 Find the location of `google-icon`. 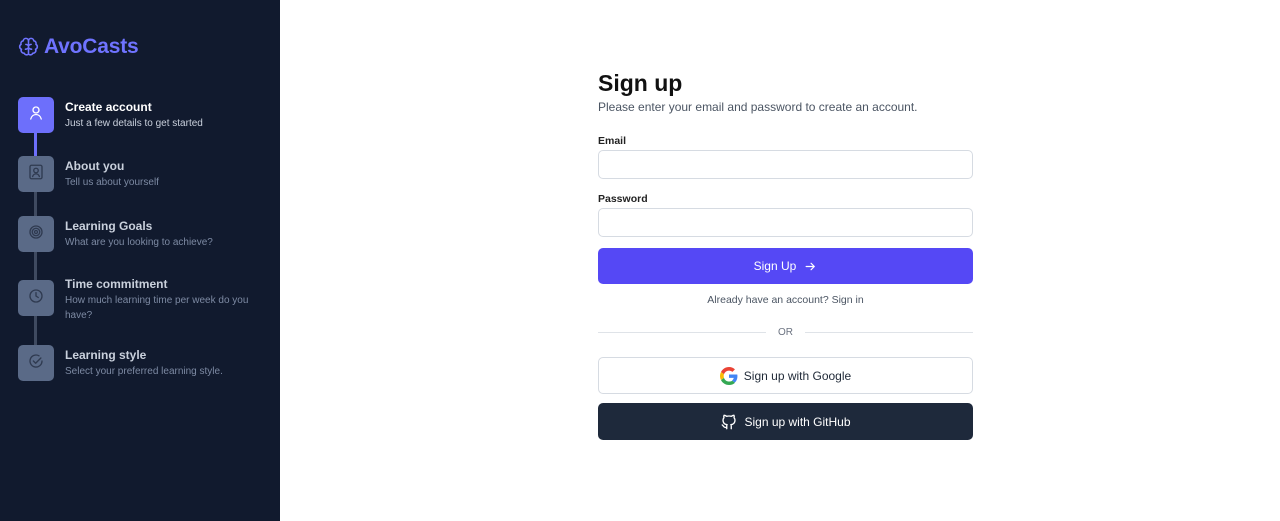

google-icon is located at coordinates (728, 375).